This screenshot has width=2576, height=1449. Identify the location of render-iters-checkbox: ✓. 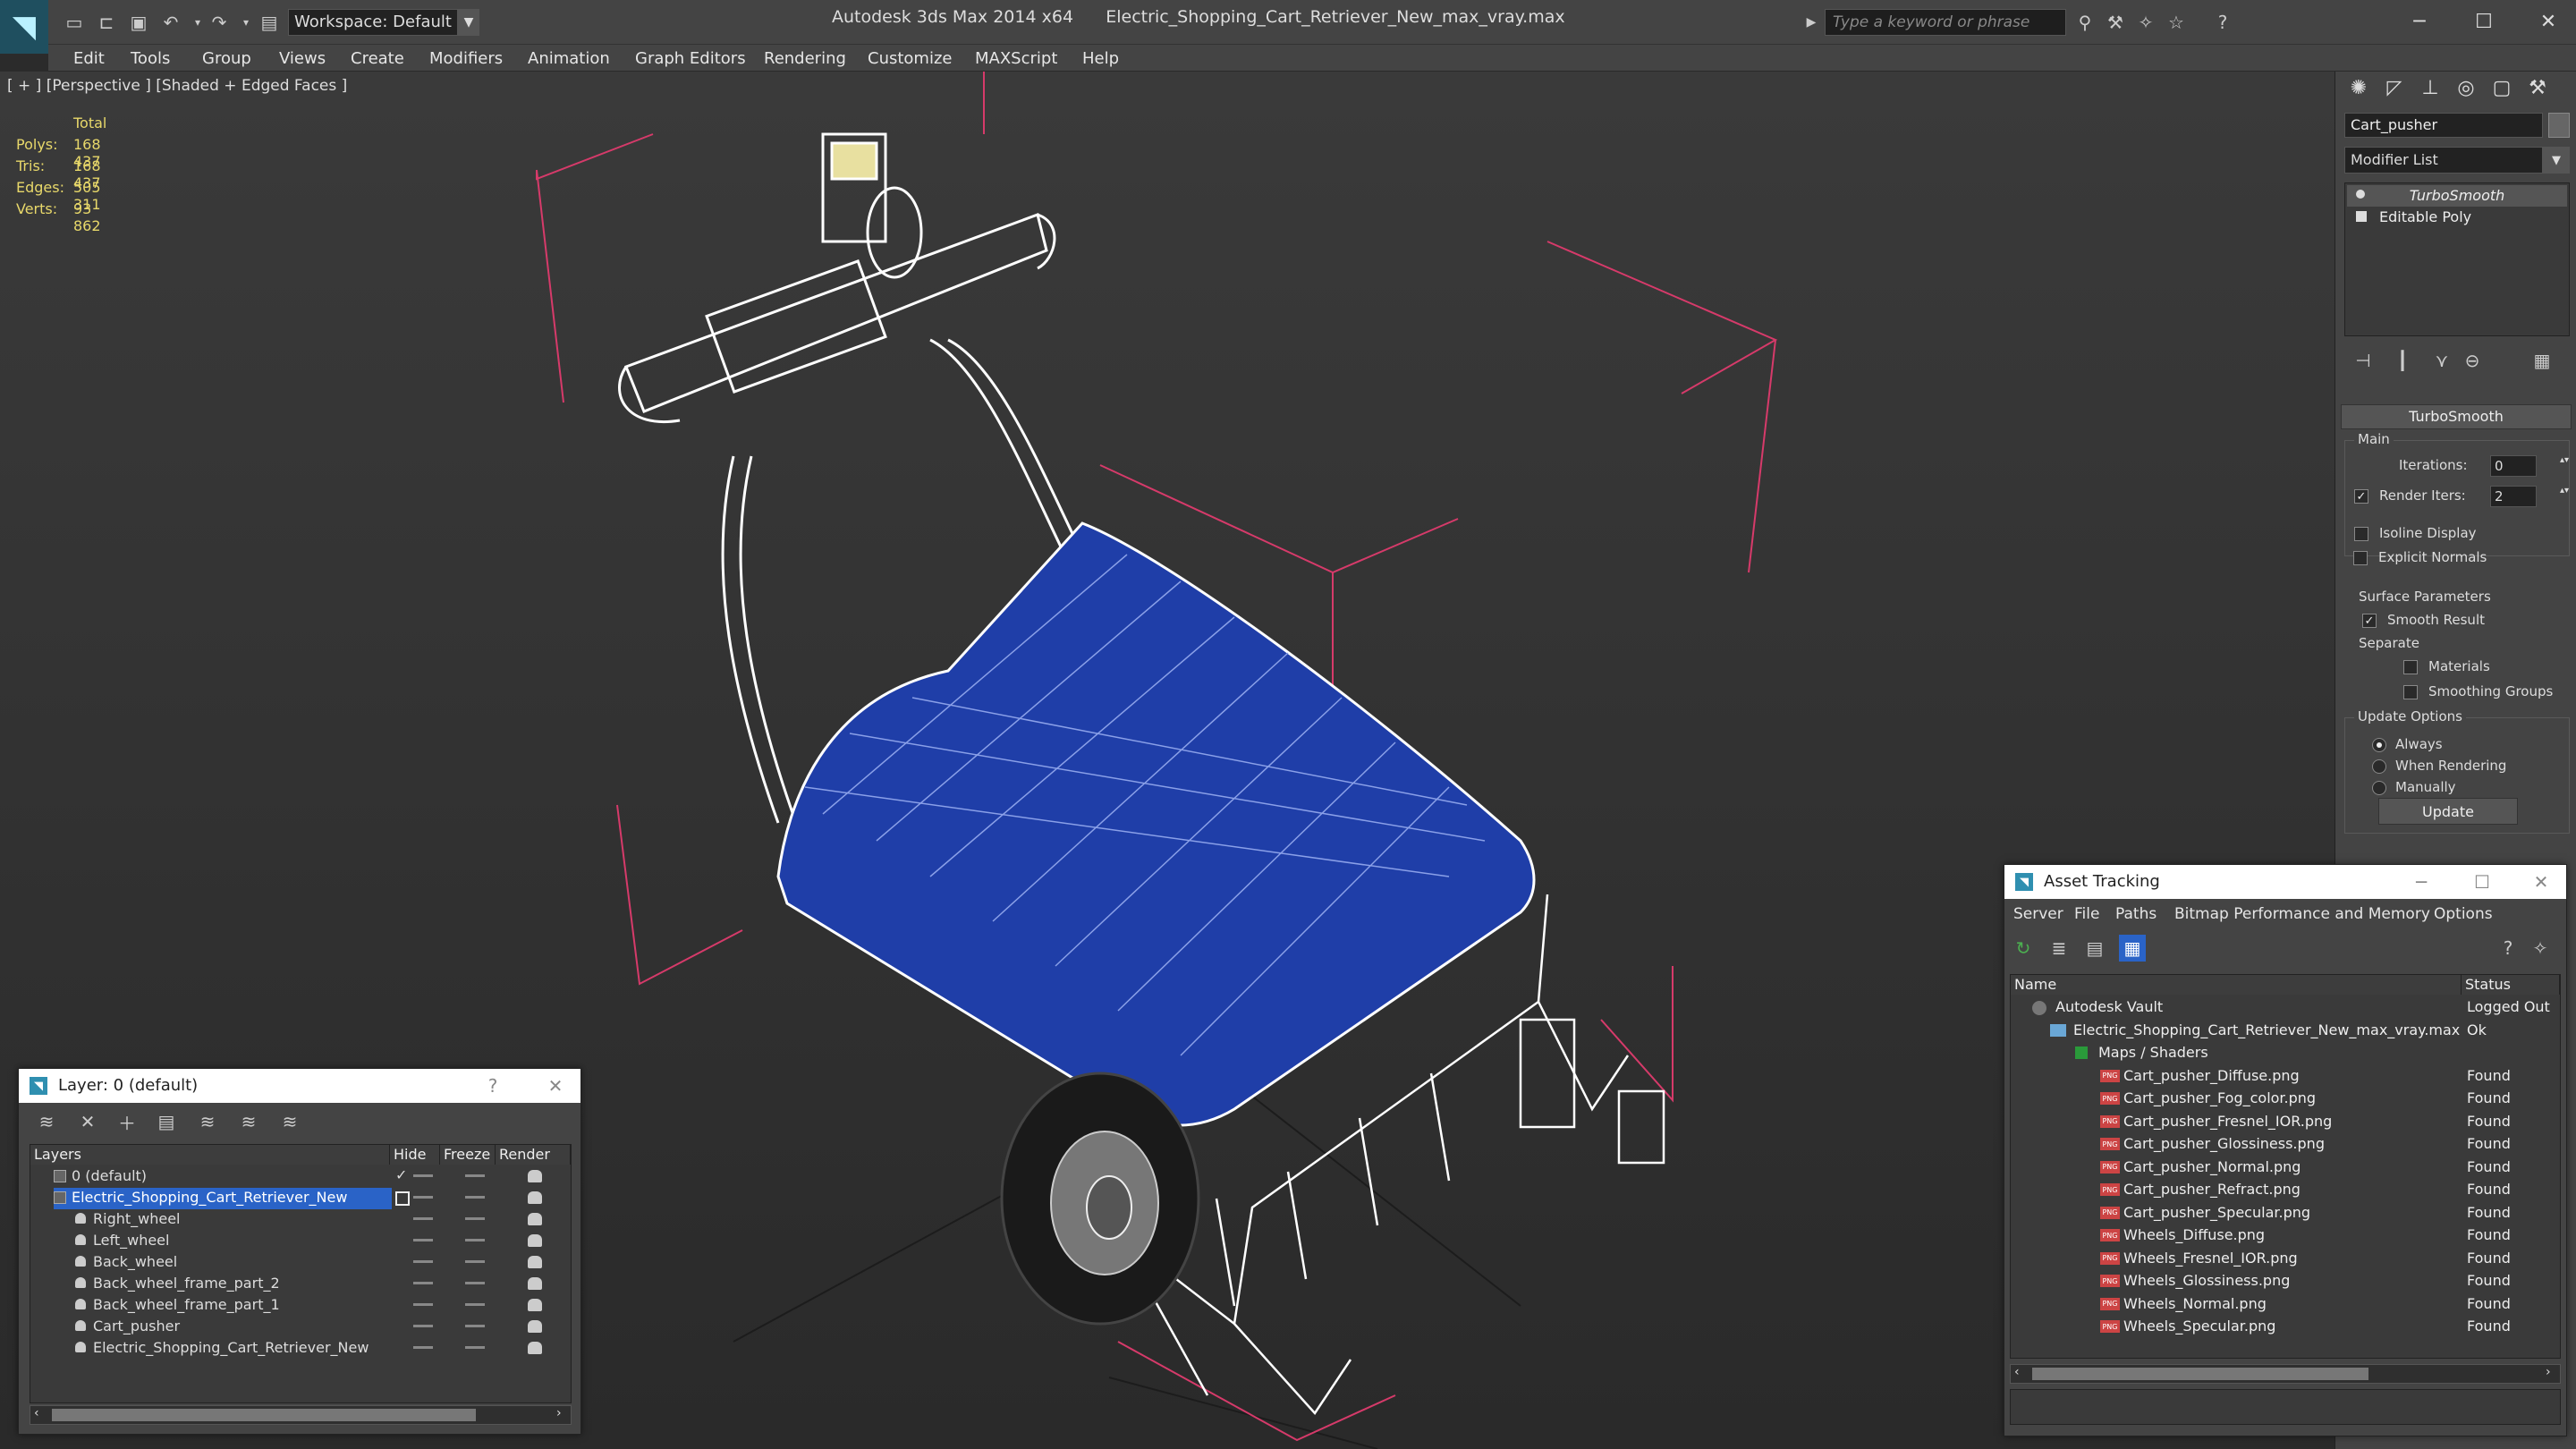
(2361, 496).